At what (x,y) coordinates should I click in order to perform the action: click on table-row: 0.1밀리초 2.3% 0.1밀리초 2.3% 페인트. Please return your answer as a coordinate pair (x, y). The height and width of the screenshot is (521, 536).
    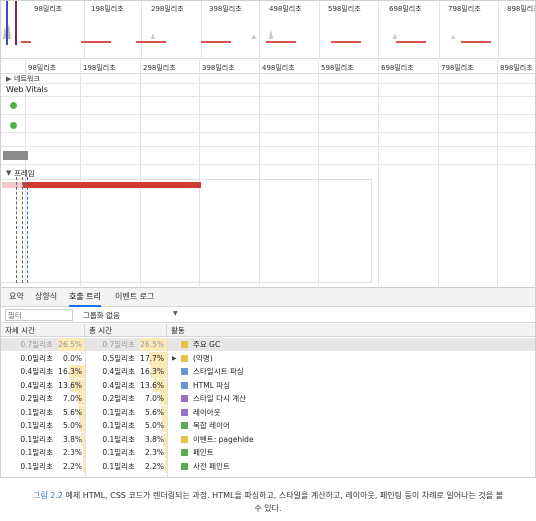
    Looking at the image, I should click on (268, 452).